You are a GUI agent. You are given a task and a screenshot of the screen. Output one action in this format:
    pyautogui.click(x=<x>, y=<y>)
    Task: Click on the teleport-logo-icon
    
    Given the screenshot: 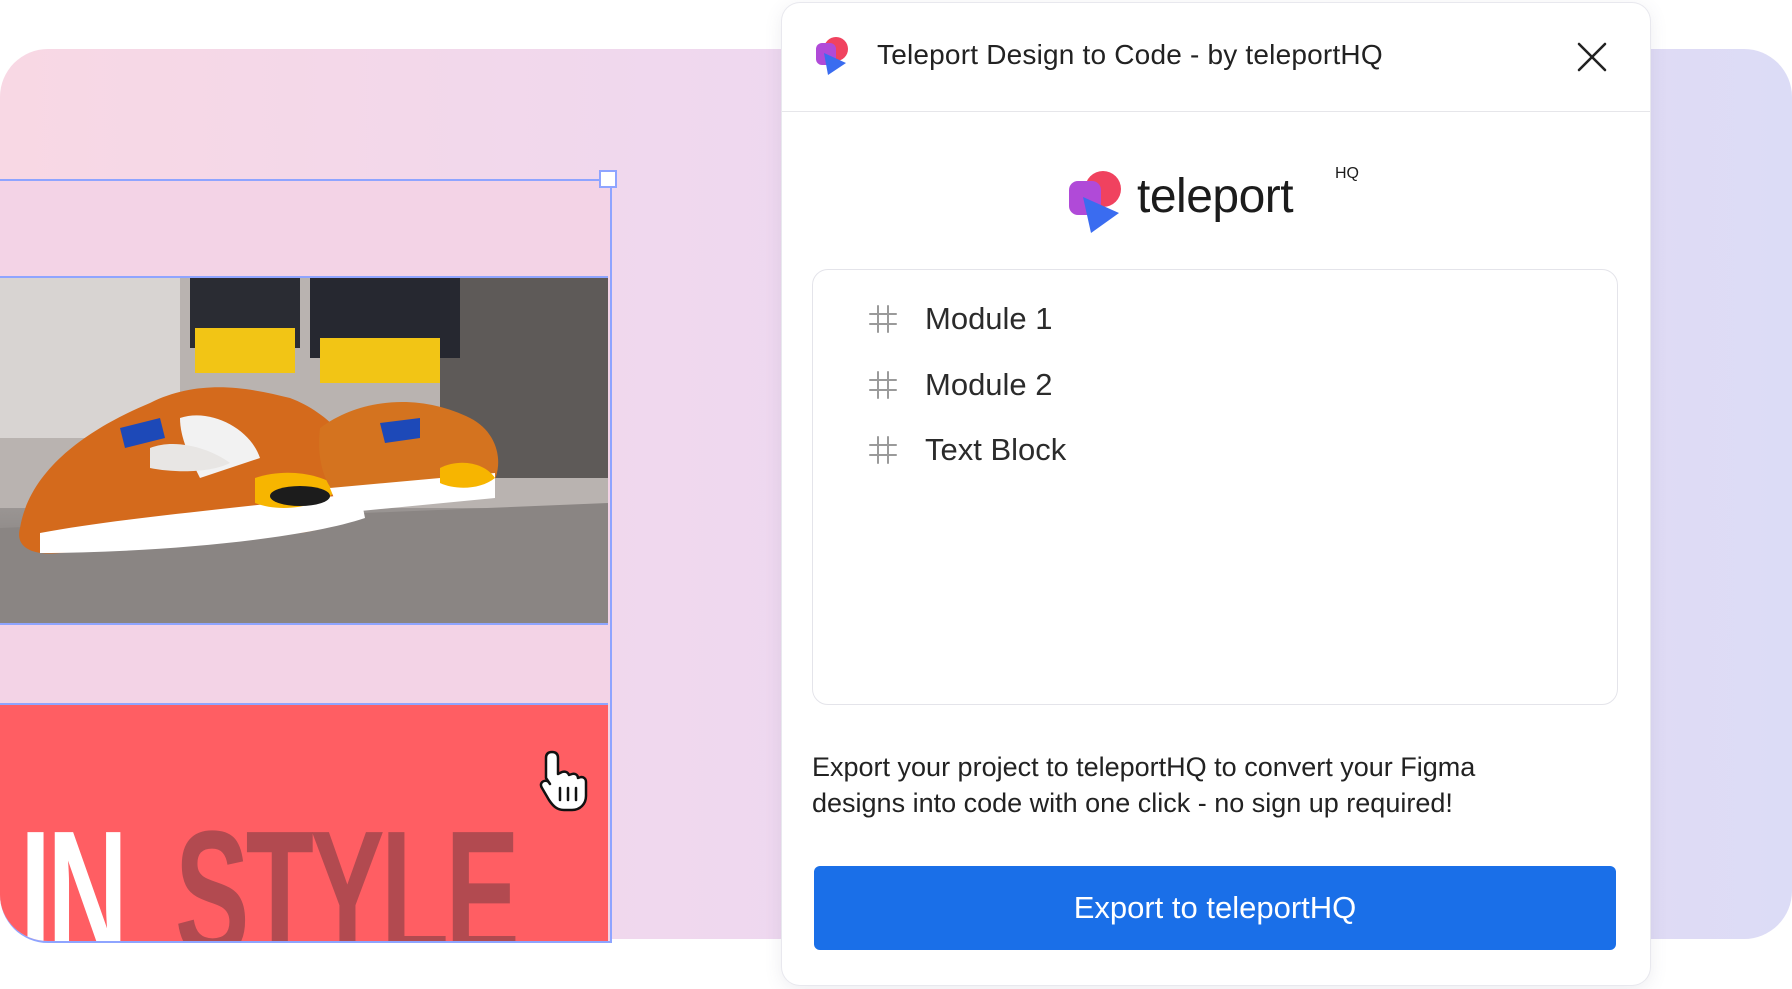 What is the action you would take?
    pyautogui.click(x=832, y=56)
    